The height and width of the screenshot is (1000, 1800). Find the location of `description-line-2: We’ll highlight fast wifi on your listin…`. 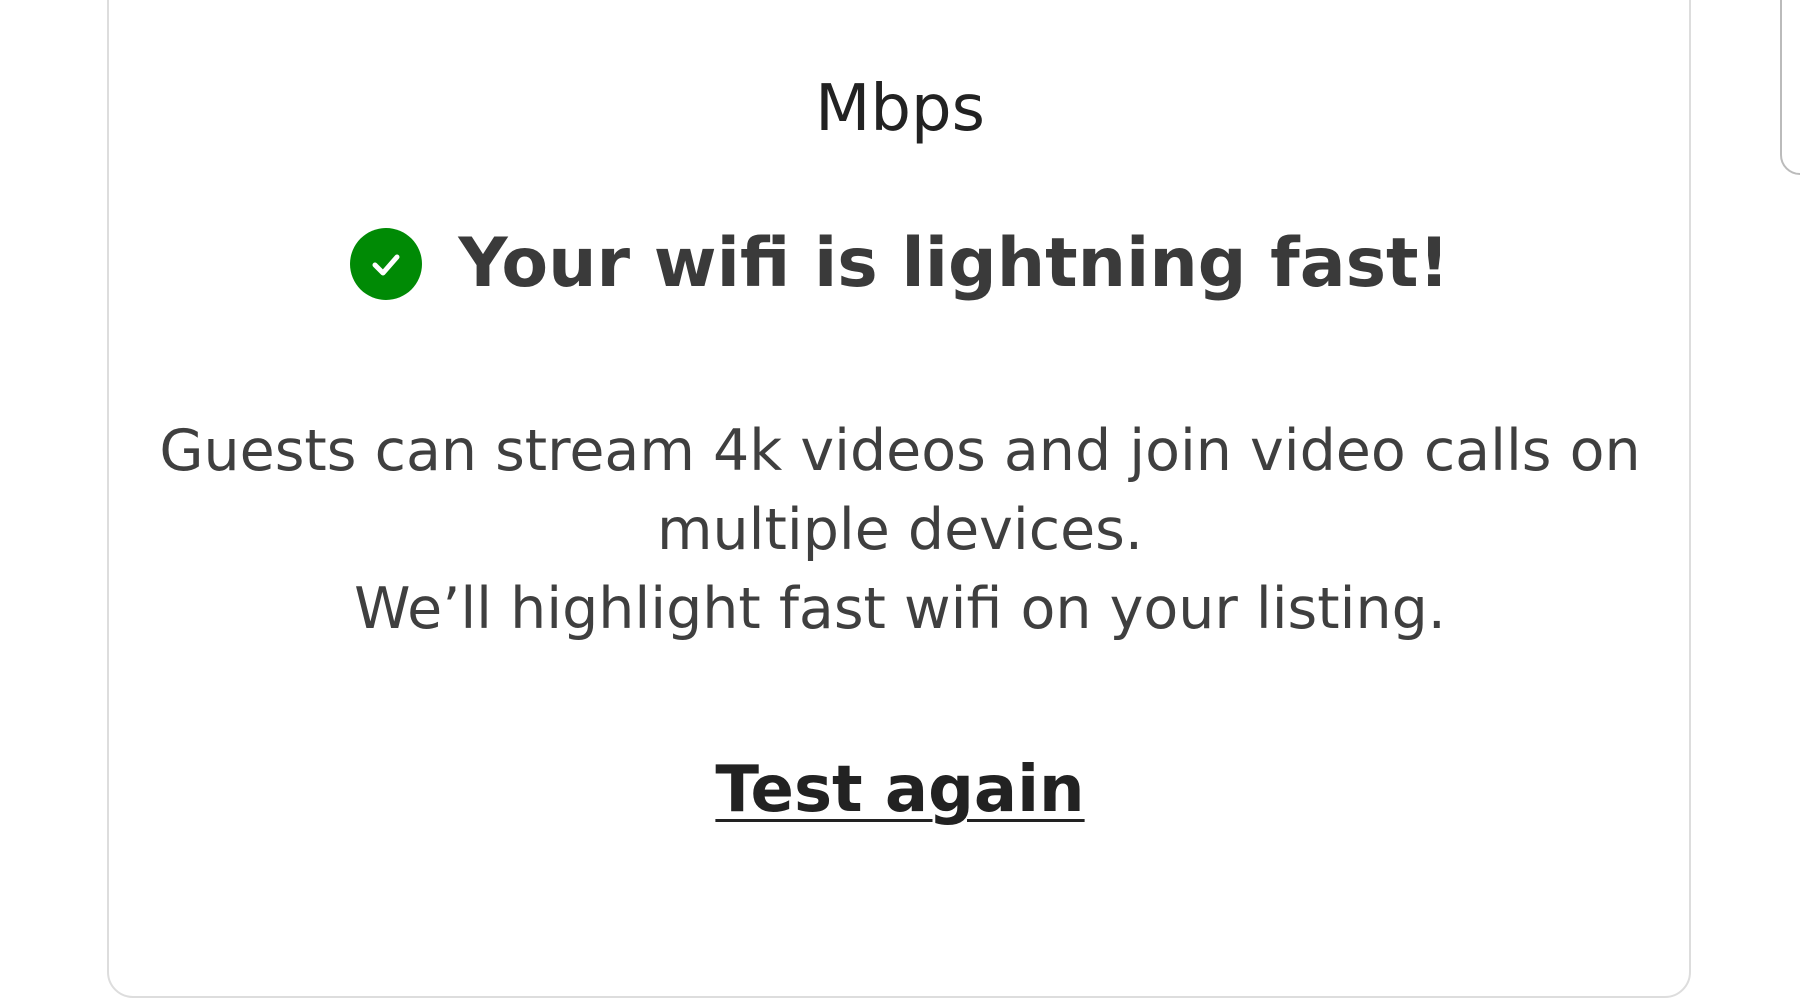

description-line-2: We’ll highlight fast wifi on your listin… is located at coordinates (900, 609).